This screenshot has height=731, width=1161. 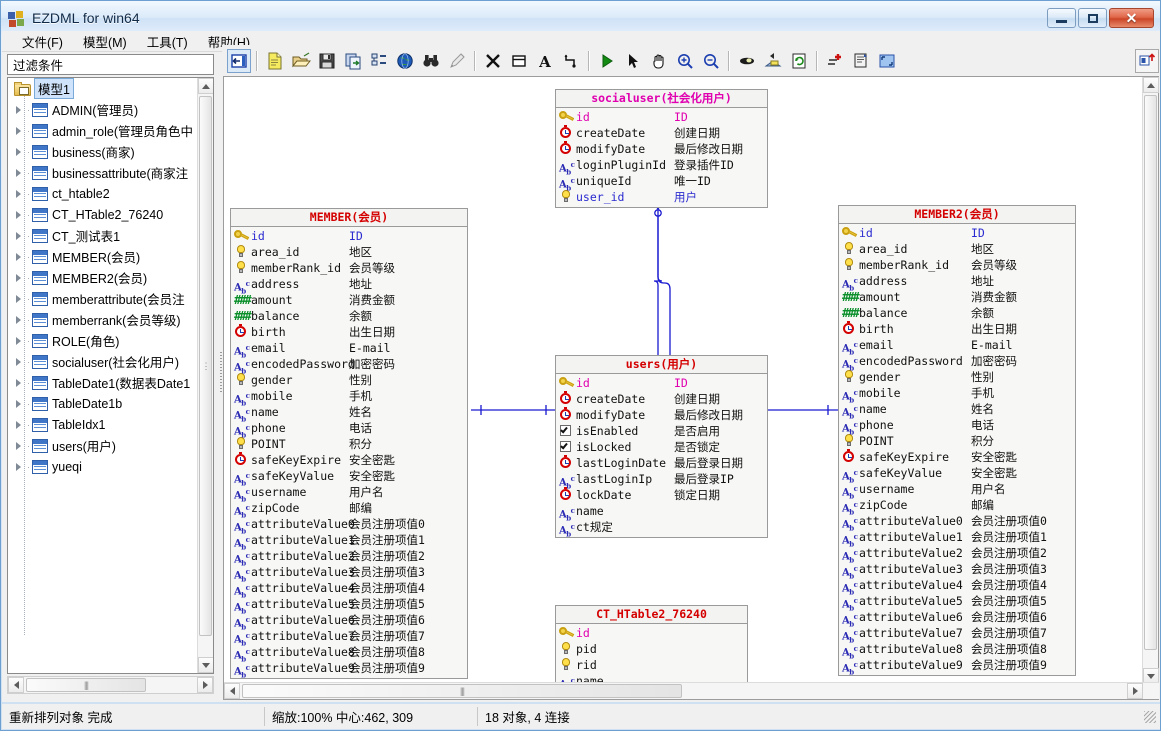 What do you see at coordinates (957, 410) in the screenshot?
I see `er-field-row: Abc name 姓名` at bounding box center [957, 410].